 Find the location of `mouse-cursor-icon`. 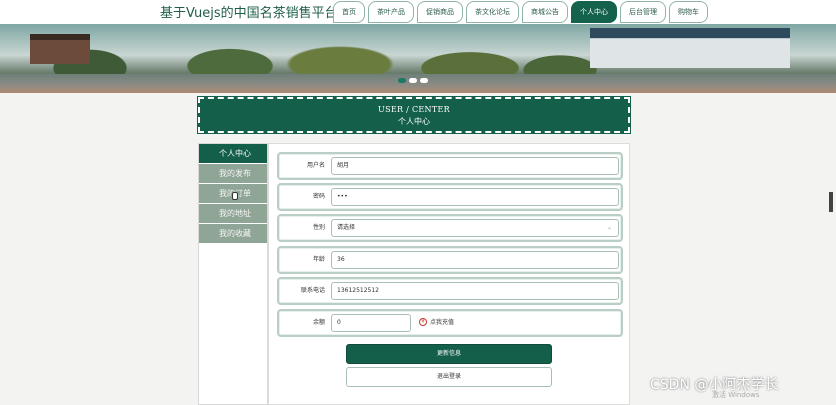

mouse-cursor-icon is located at coordinates (235, 196).